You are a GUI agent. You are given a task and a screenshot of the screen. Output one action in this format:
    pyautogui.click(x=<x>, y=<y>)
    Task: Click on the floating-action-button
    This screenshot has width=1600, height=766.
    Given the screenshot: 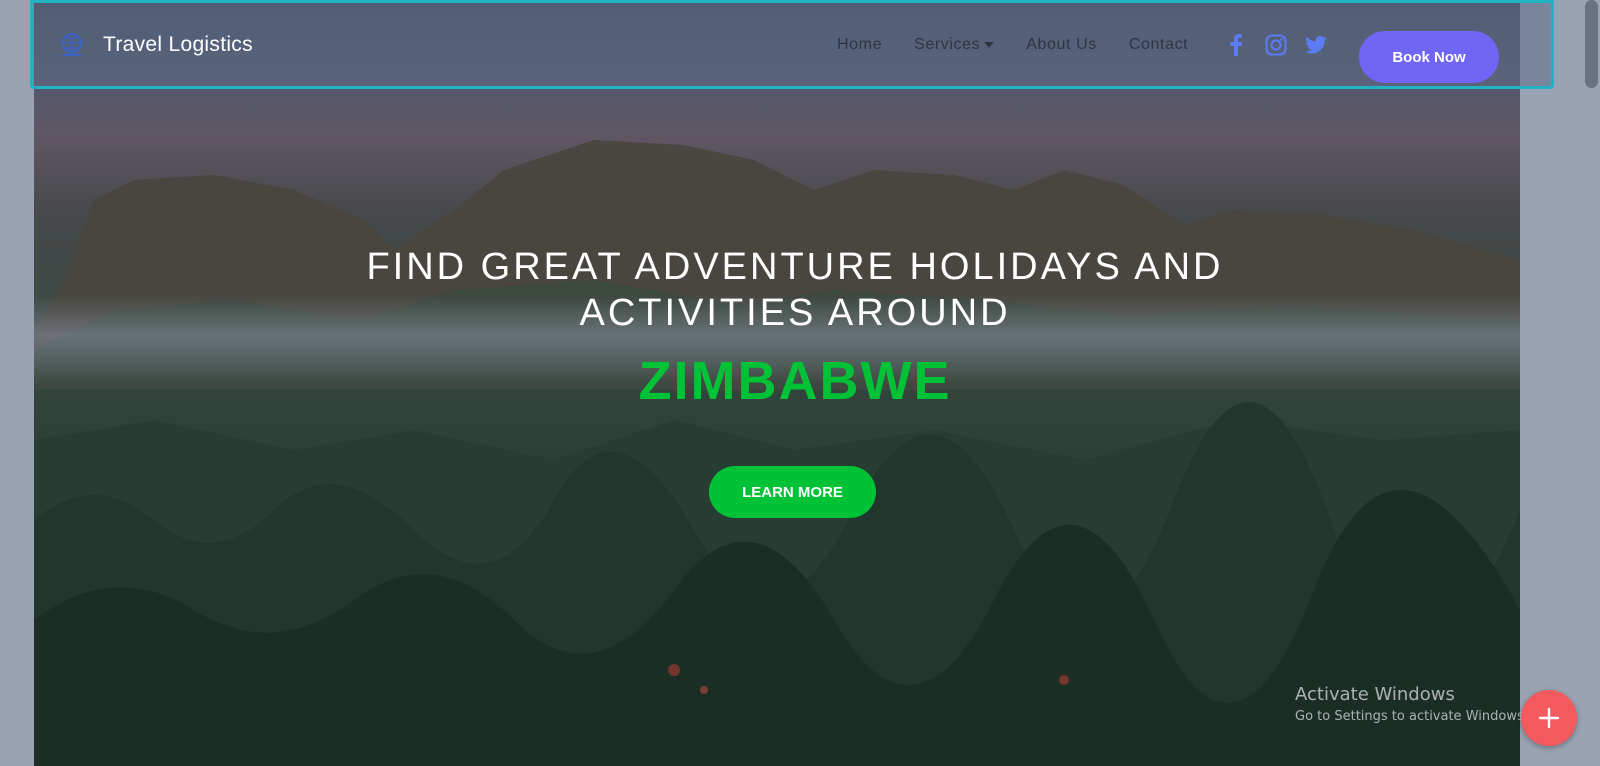 What is the action you would take?
    pyautogui.click(x=1549, y=718)
    